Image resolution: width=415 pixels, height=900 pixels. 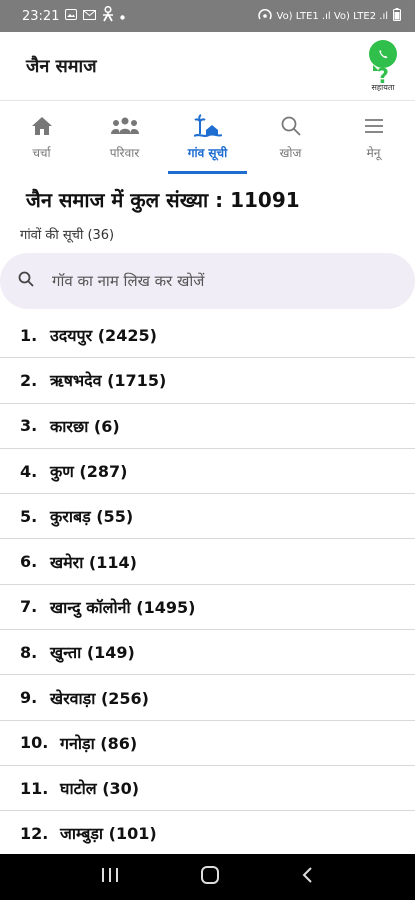 I want to click on family-icon, so click(x=124, y=126).